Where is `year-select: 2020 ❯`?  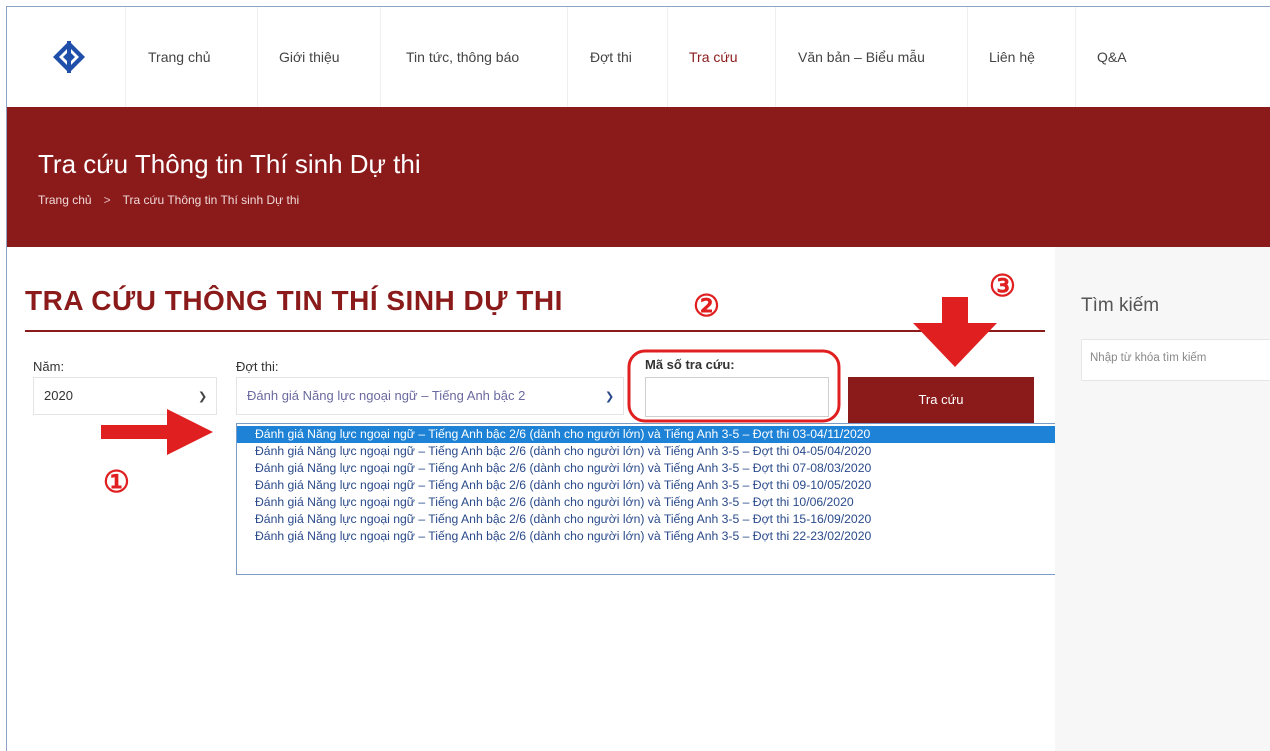 year-select: 2020 ❯ is located at coordinates (125, 396).